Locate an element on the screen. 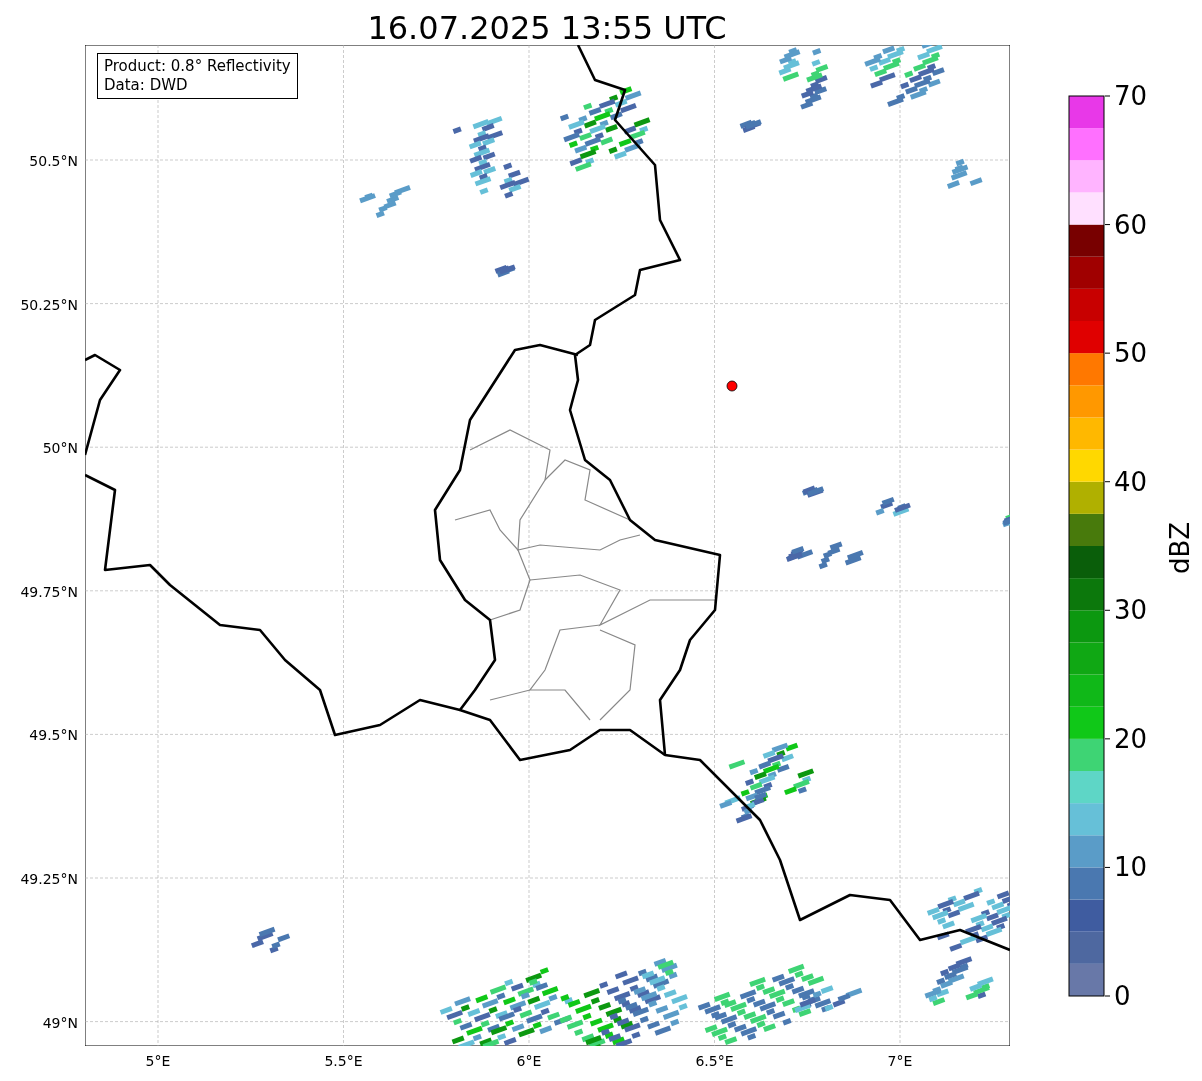 Image resolution: width=1202 pixels, height=1081 pixels. colorbar-tick-label: 0 is located at coordinates (1122, 996).